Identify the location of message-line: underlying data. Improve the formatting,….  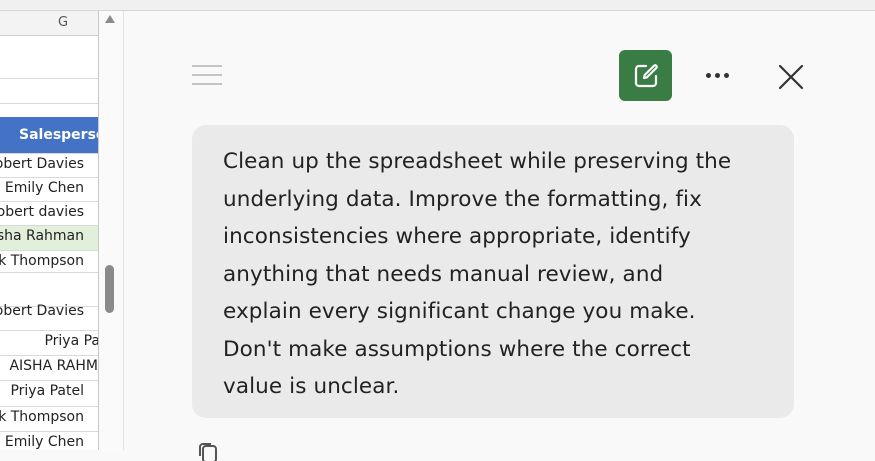
(462, 199).